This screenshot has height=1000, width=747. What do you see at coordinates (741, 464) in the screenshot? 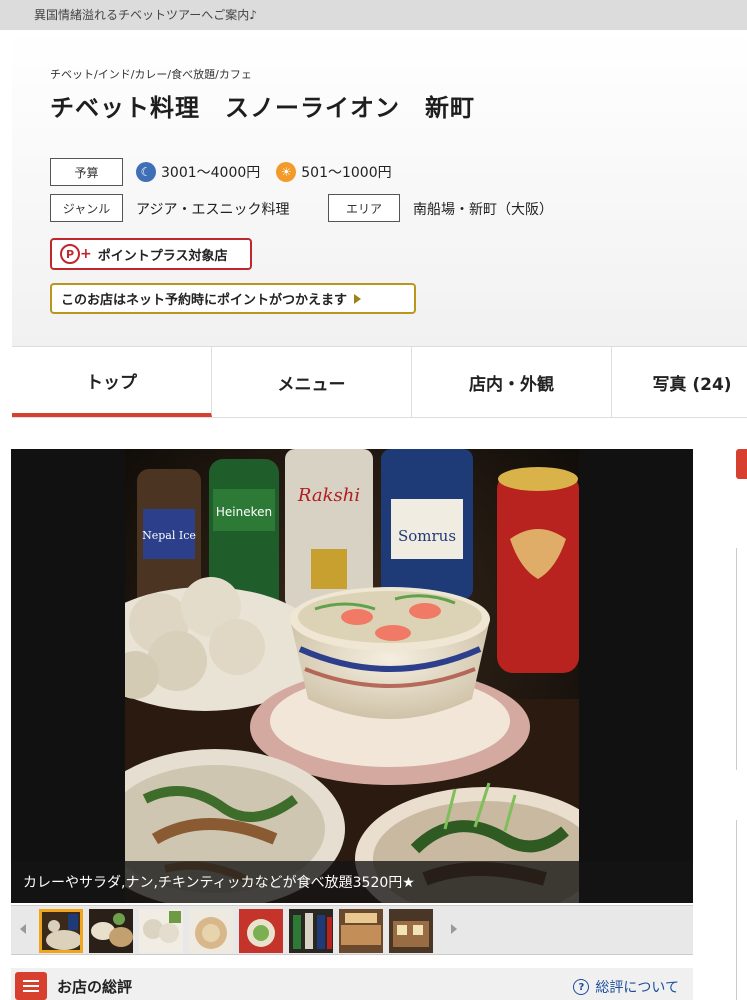
I see `side-panel-icon` at bounding box center [741, 464].